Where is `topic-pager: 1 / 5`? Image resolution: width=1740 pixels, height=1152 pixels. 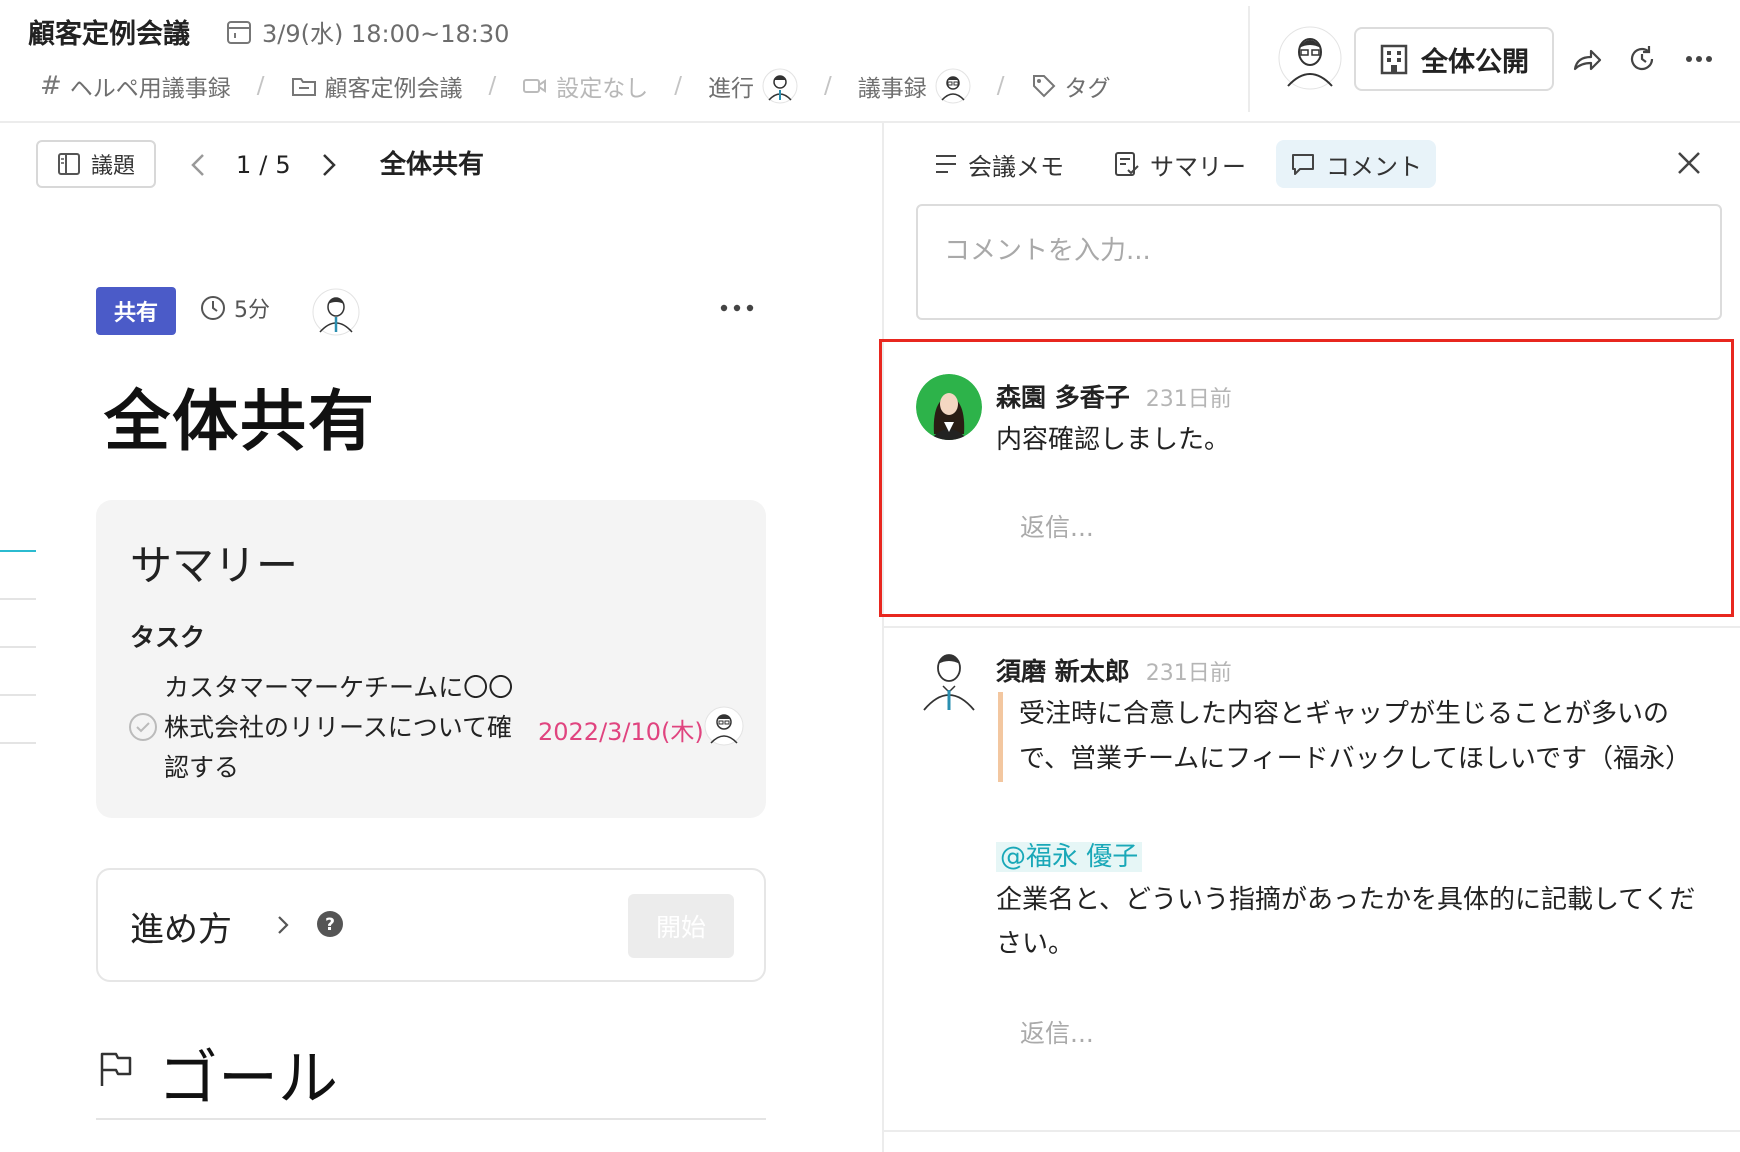 topic-pager: 1 / 5 is located at coordinates (263, 165).